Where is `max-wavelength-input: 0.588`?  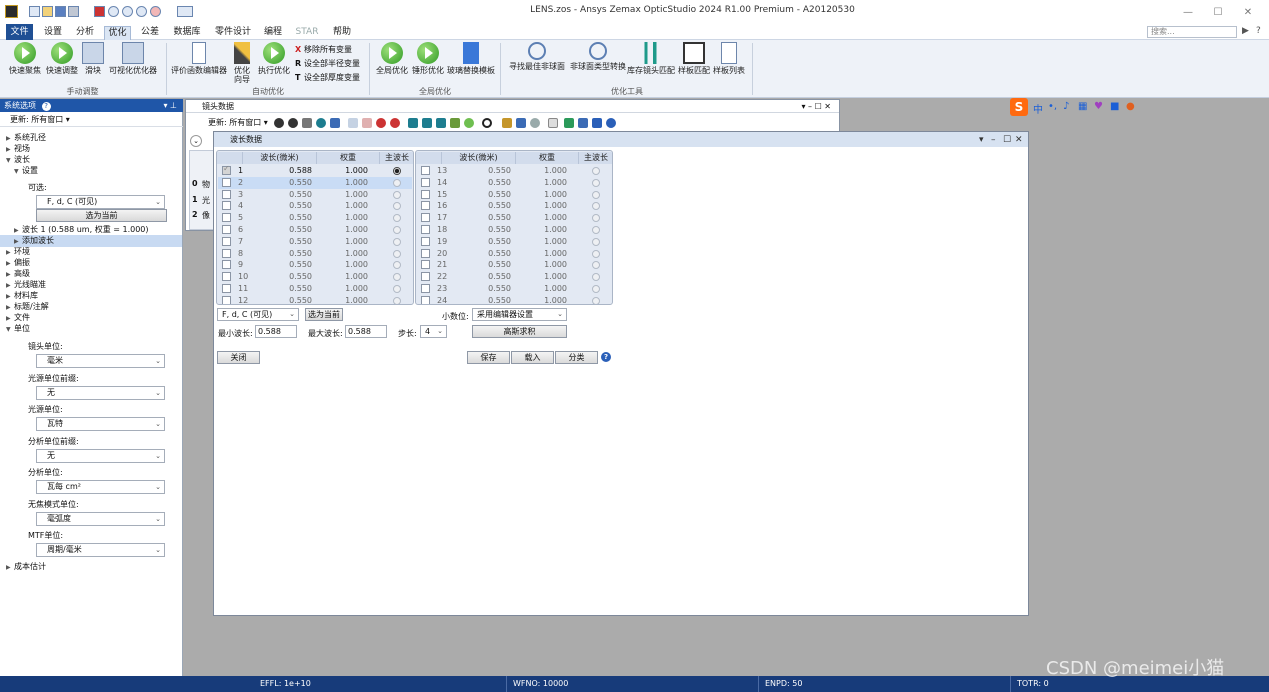
max-wavelength-input: 0.588 is located at coordinates (366, 331).